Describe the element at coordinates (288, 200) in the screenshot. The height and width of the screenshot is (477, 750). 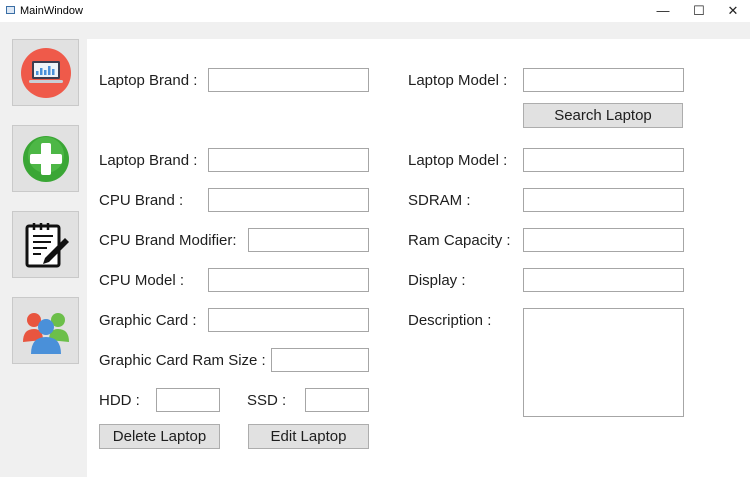
I see `cpu-brand-input` at that location.